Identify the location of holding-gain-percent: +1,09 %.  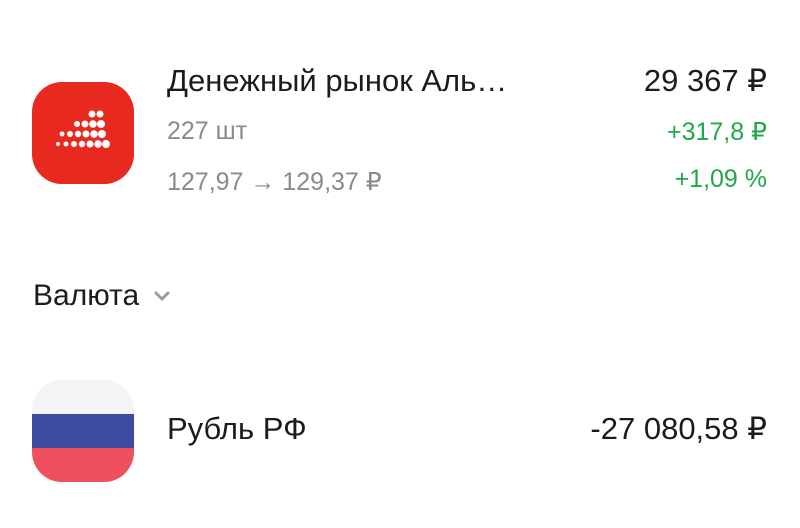
(720, 179).